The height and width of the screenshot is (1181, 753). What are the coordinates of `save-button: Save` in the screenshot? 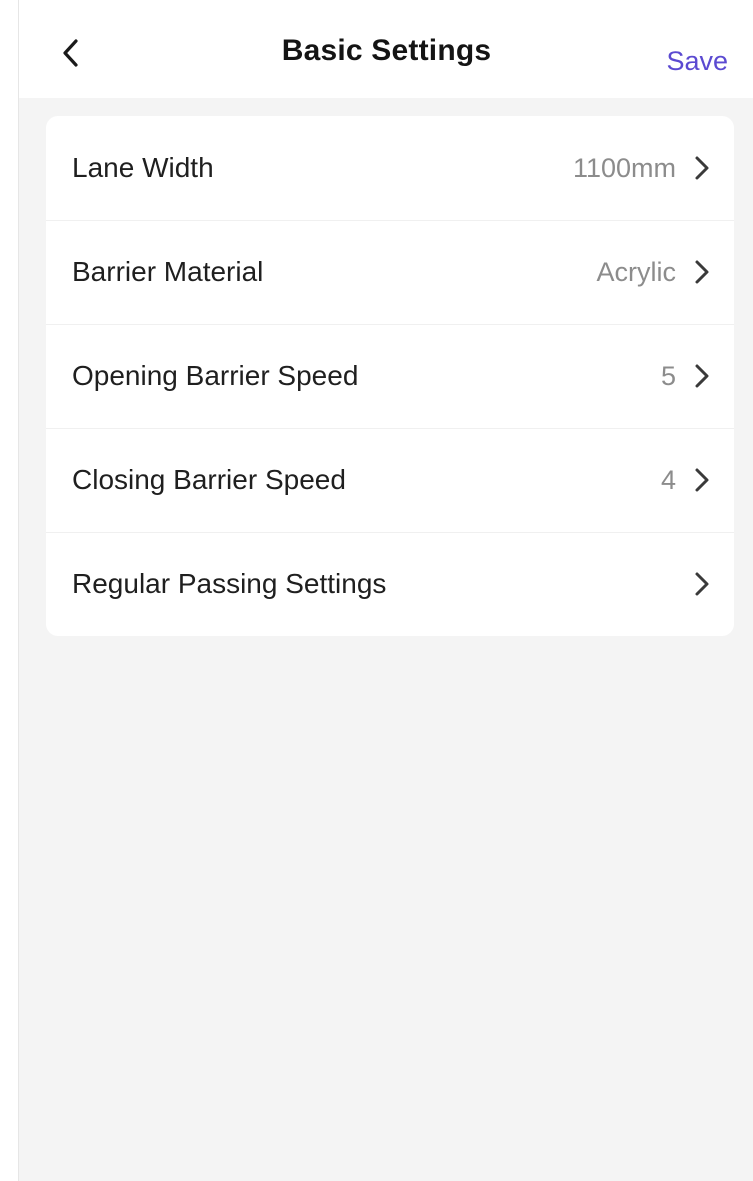 It's located at (697, 61).